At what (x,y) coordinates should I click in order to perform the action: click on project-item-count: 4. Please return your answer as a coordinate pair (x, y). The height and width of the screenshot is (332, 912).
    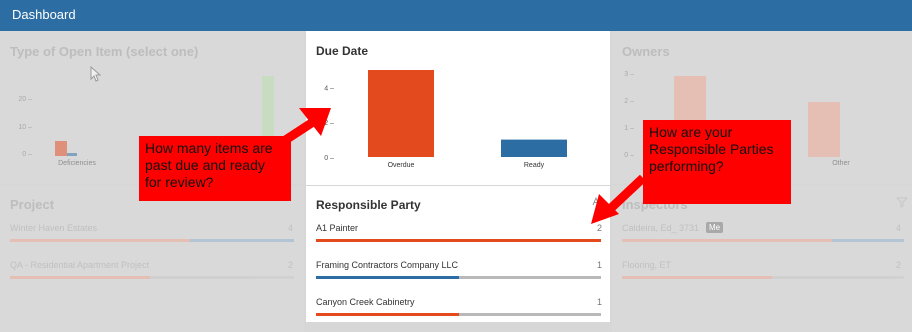
    Looking at the image, I should click on (291, 228).